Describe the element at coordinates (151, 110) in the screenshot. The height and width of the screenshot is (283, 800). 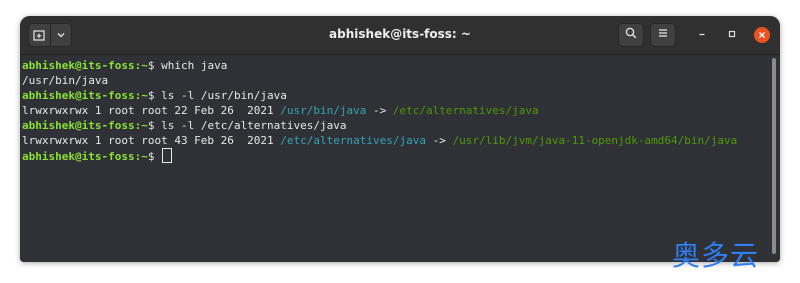
I see `file-metadata: lrwxrwxrwx 1 root root 22 Feb 26 2021` at that location.